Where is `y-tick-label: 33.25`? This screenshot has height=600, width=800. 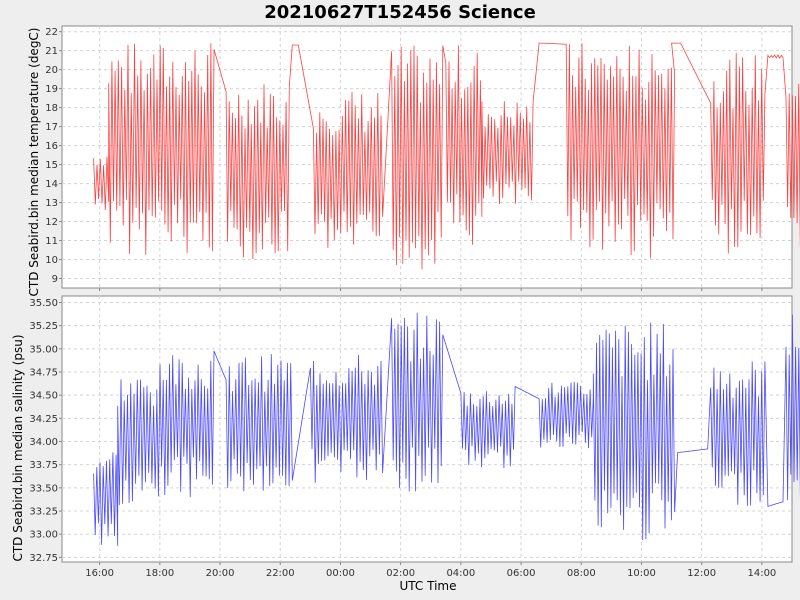 y-tick-label: 33.25 is located at coordinates (43, 512).